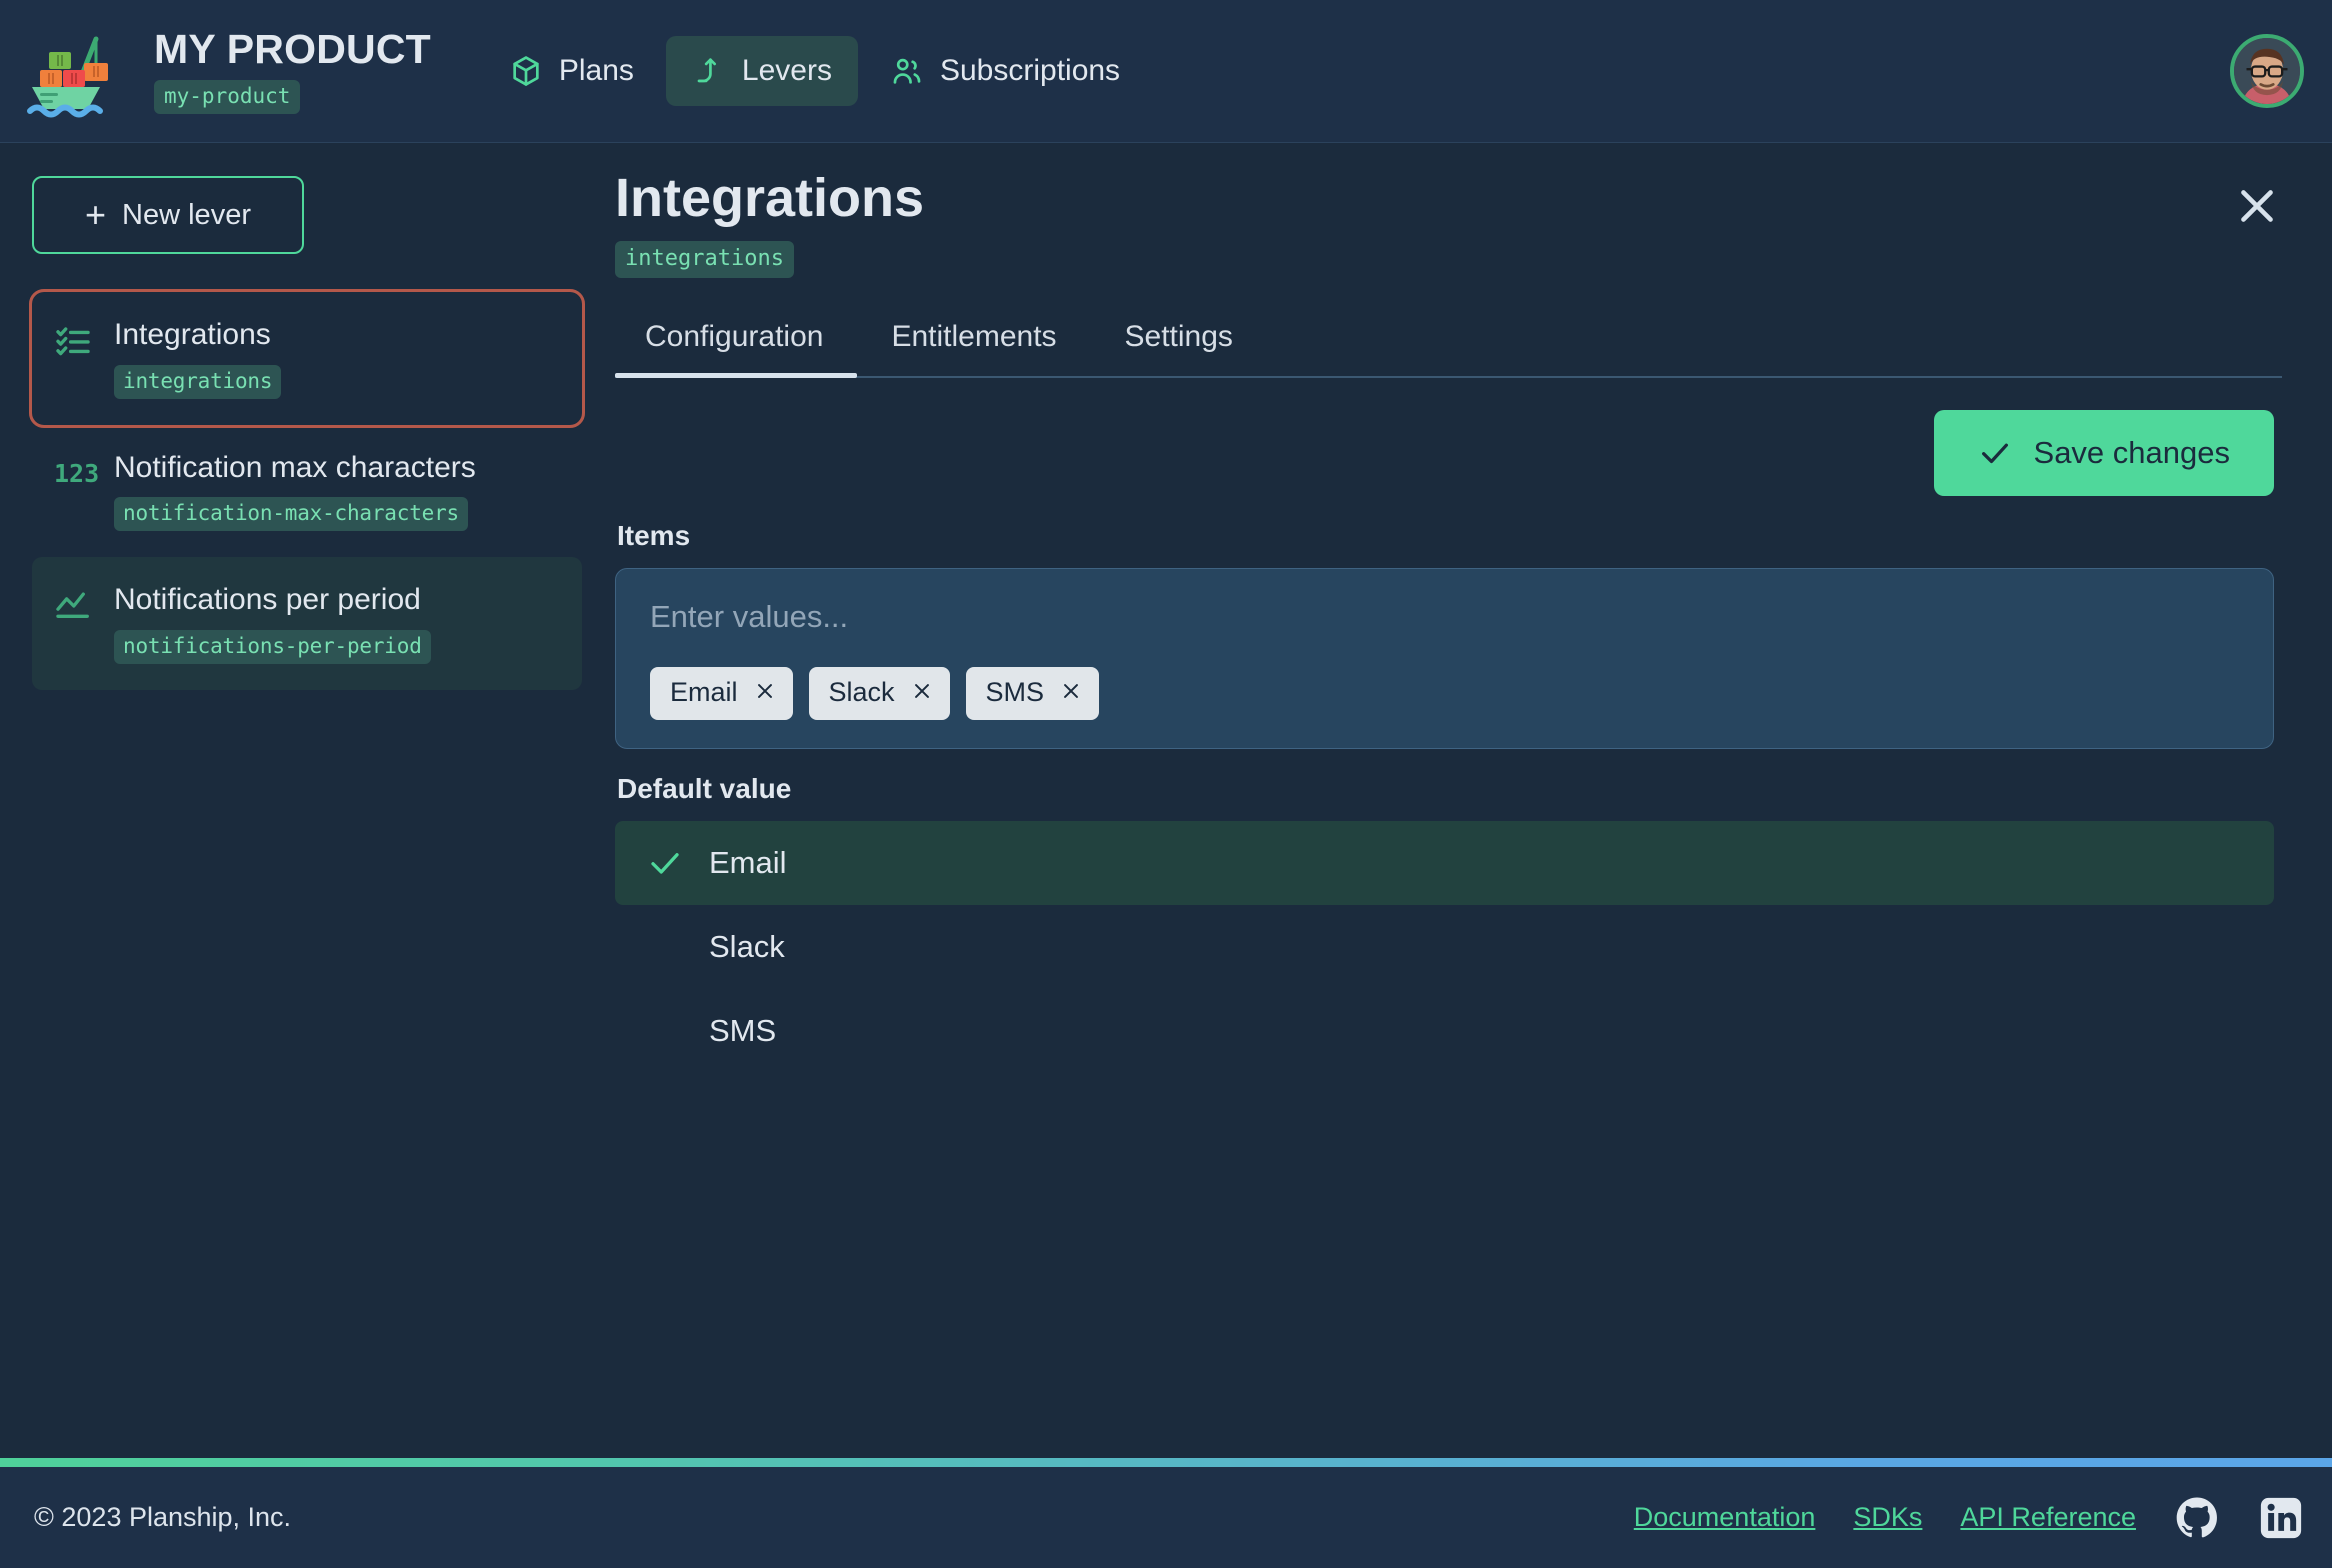 This screenshot has width=2332, height=1568. Describe the element at coordinates (272, 646) in the screenshot. I see `lever-item-slug: notifications-per-period` at that location.